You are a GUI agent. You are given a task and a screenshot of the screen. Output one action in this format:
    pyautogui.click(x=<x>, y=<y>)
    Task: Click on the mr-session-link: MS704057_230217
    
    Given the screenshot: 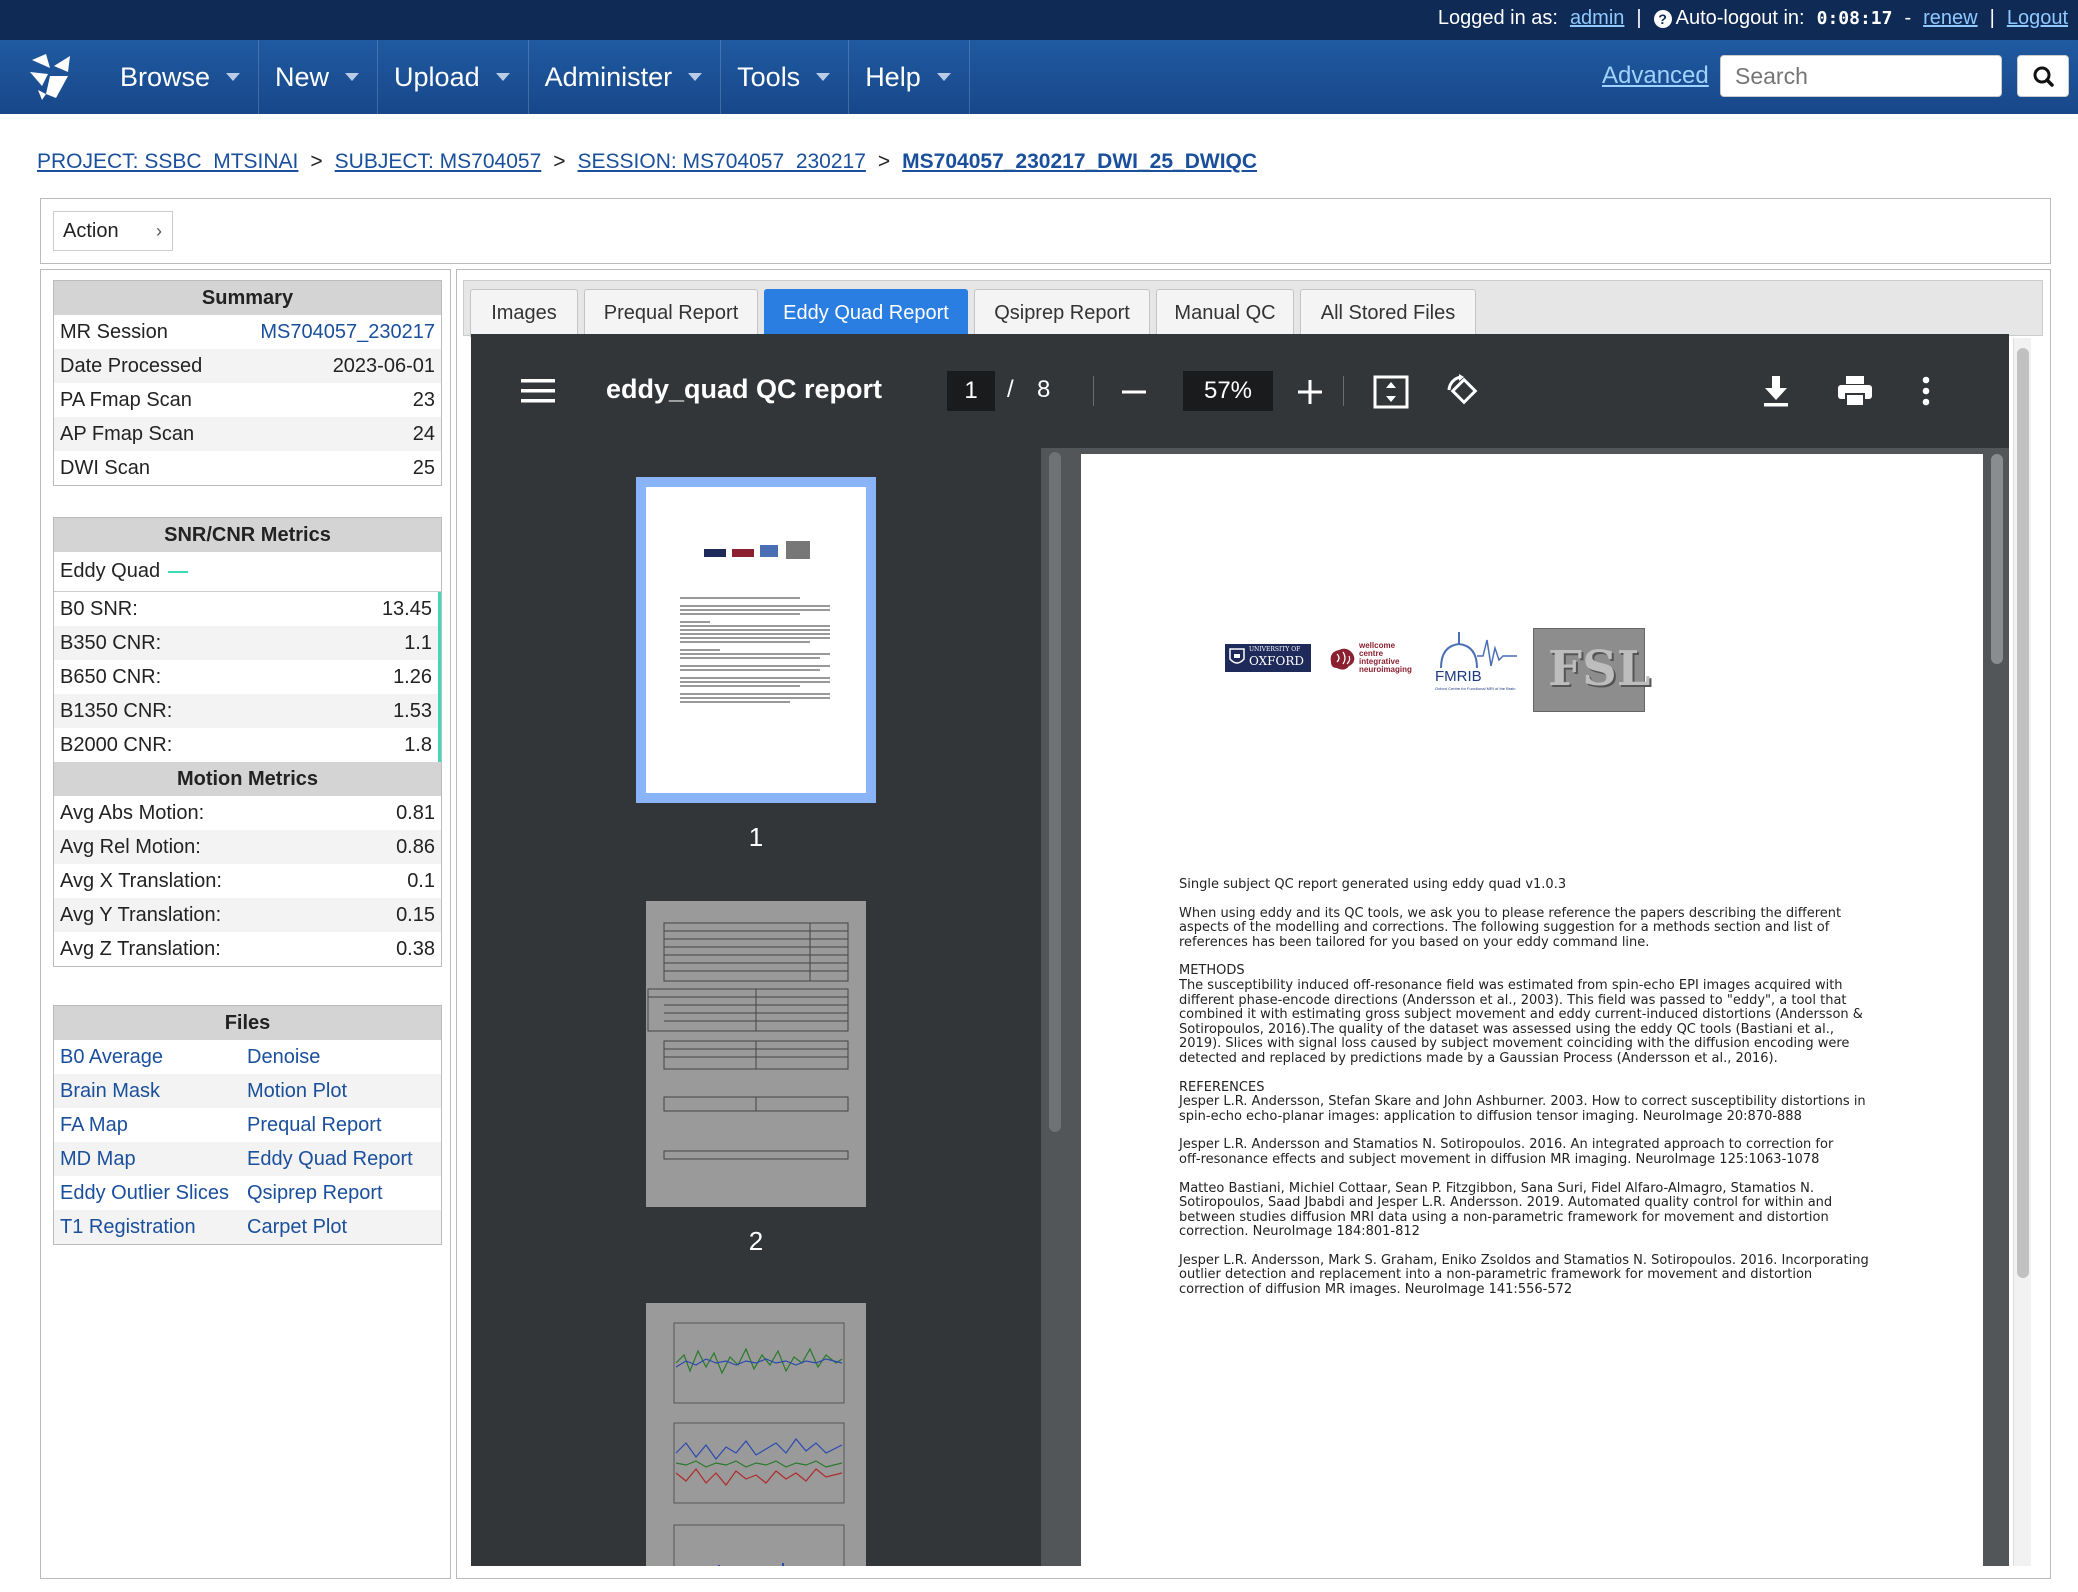 What is the action you would take?
    pyautogui.click(x=347, y=332)
    